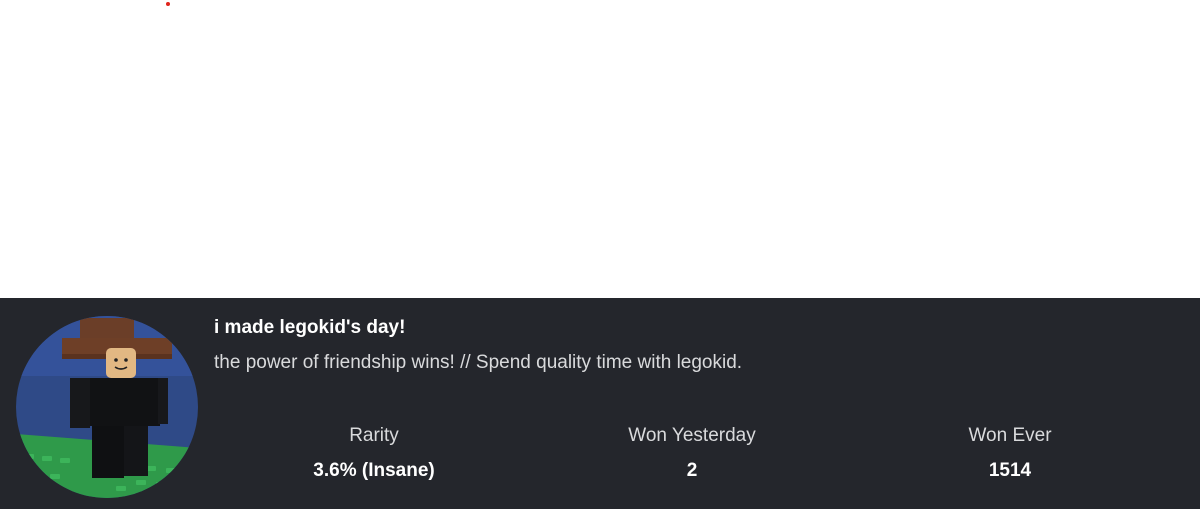 This screenshot has width=1200, height=509. What do you see at coordinates (374, 453) in the screenshot?
I see `stat-rarity: Rarity 3.6% (Insane)` at bounding box center [374, 453].